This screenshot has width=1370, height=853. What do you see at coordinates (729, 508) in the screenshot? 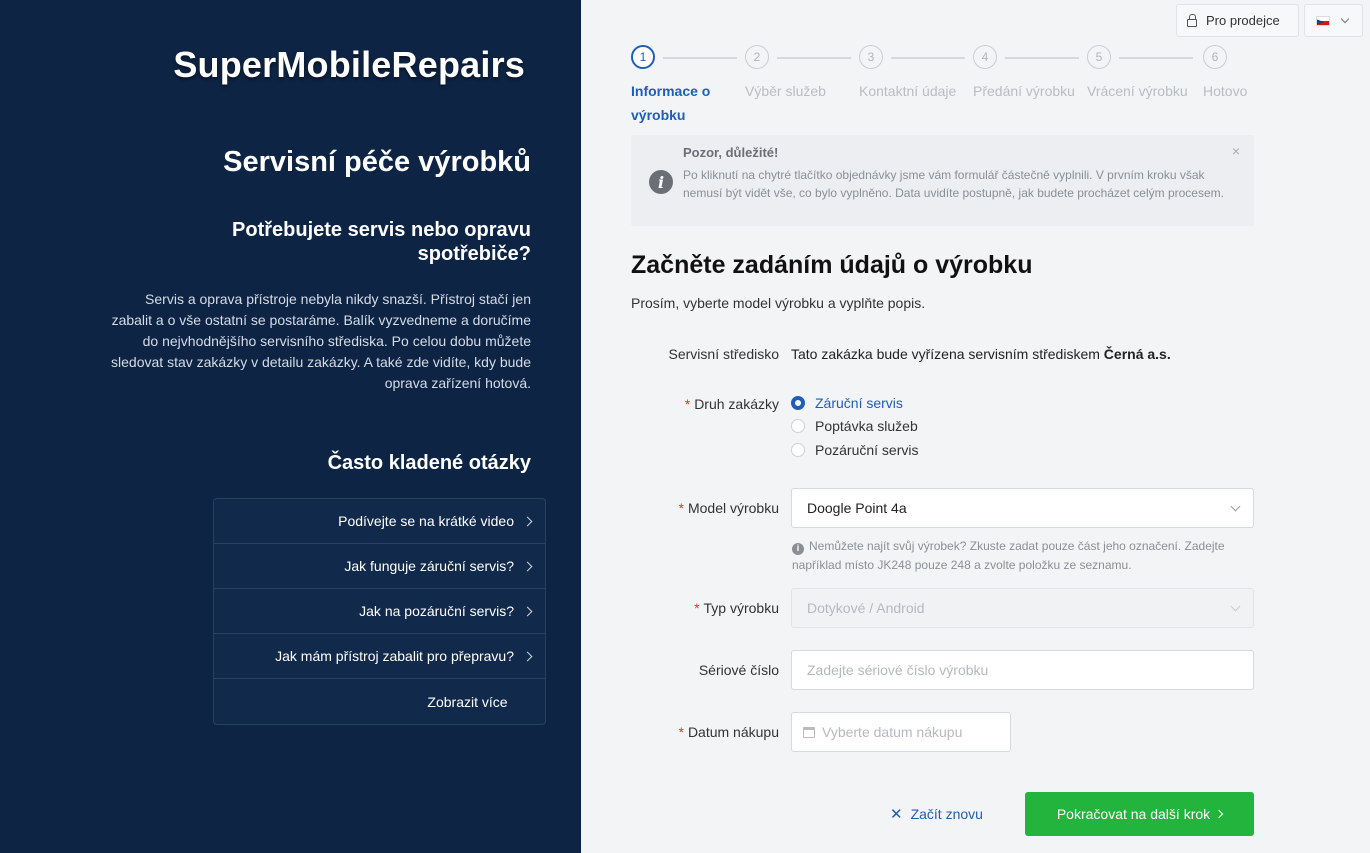
I see `model-label: * Model výrobku` at bounding box center [729, 508].